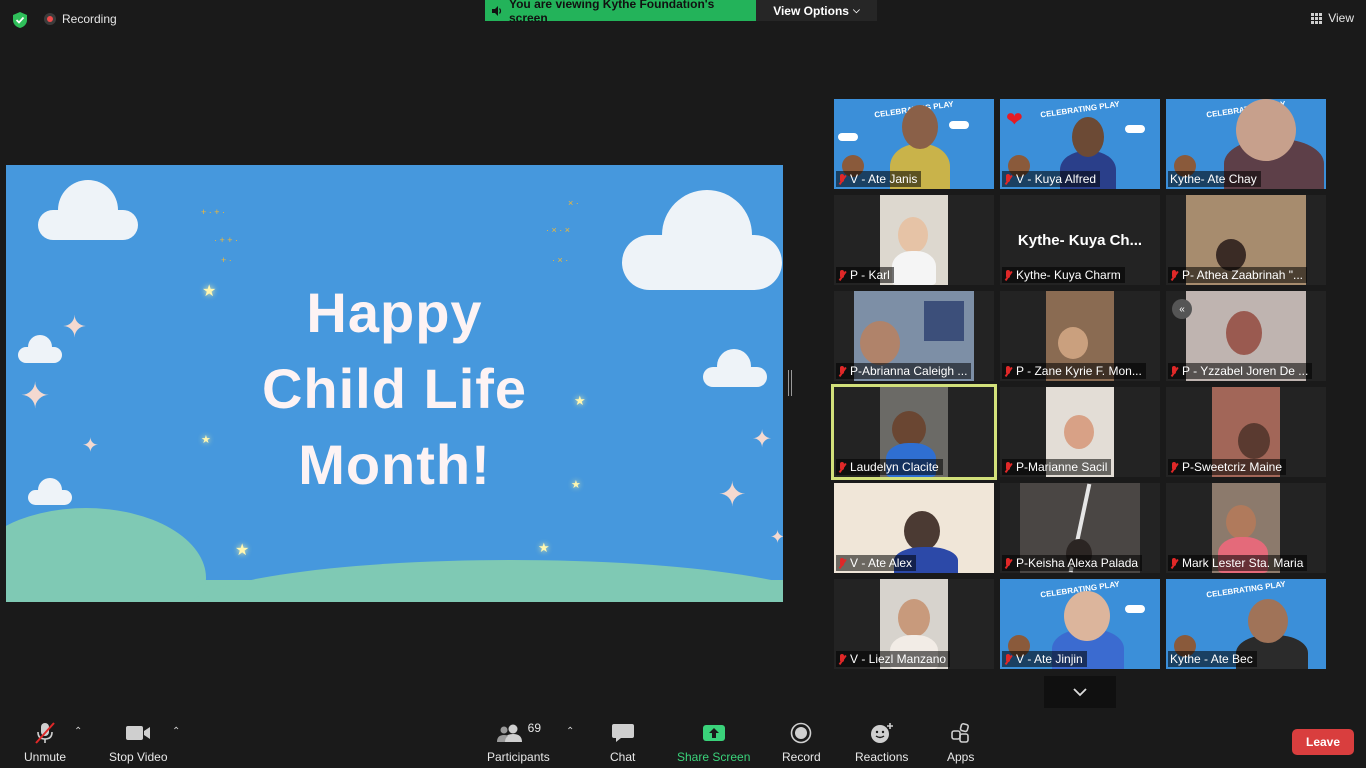 This screenshot has height=768, width=1366. Describe the element at coordinates (882, 757) in the screenshot. I see `reactions-label: Reactions` at that location.